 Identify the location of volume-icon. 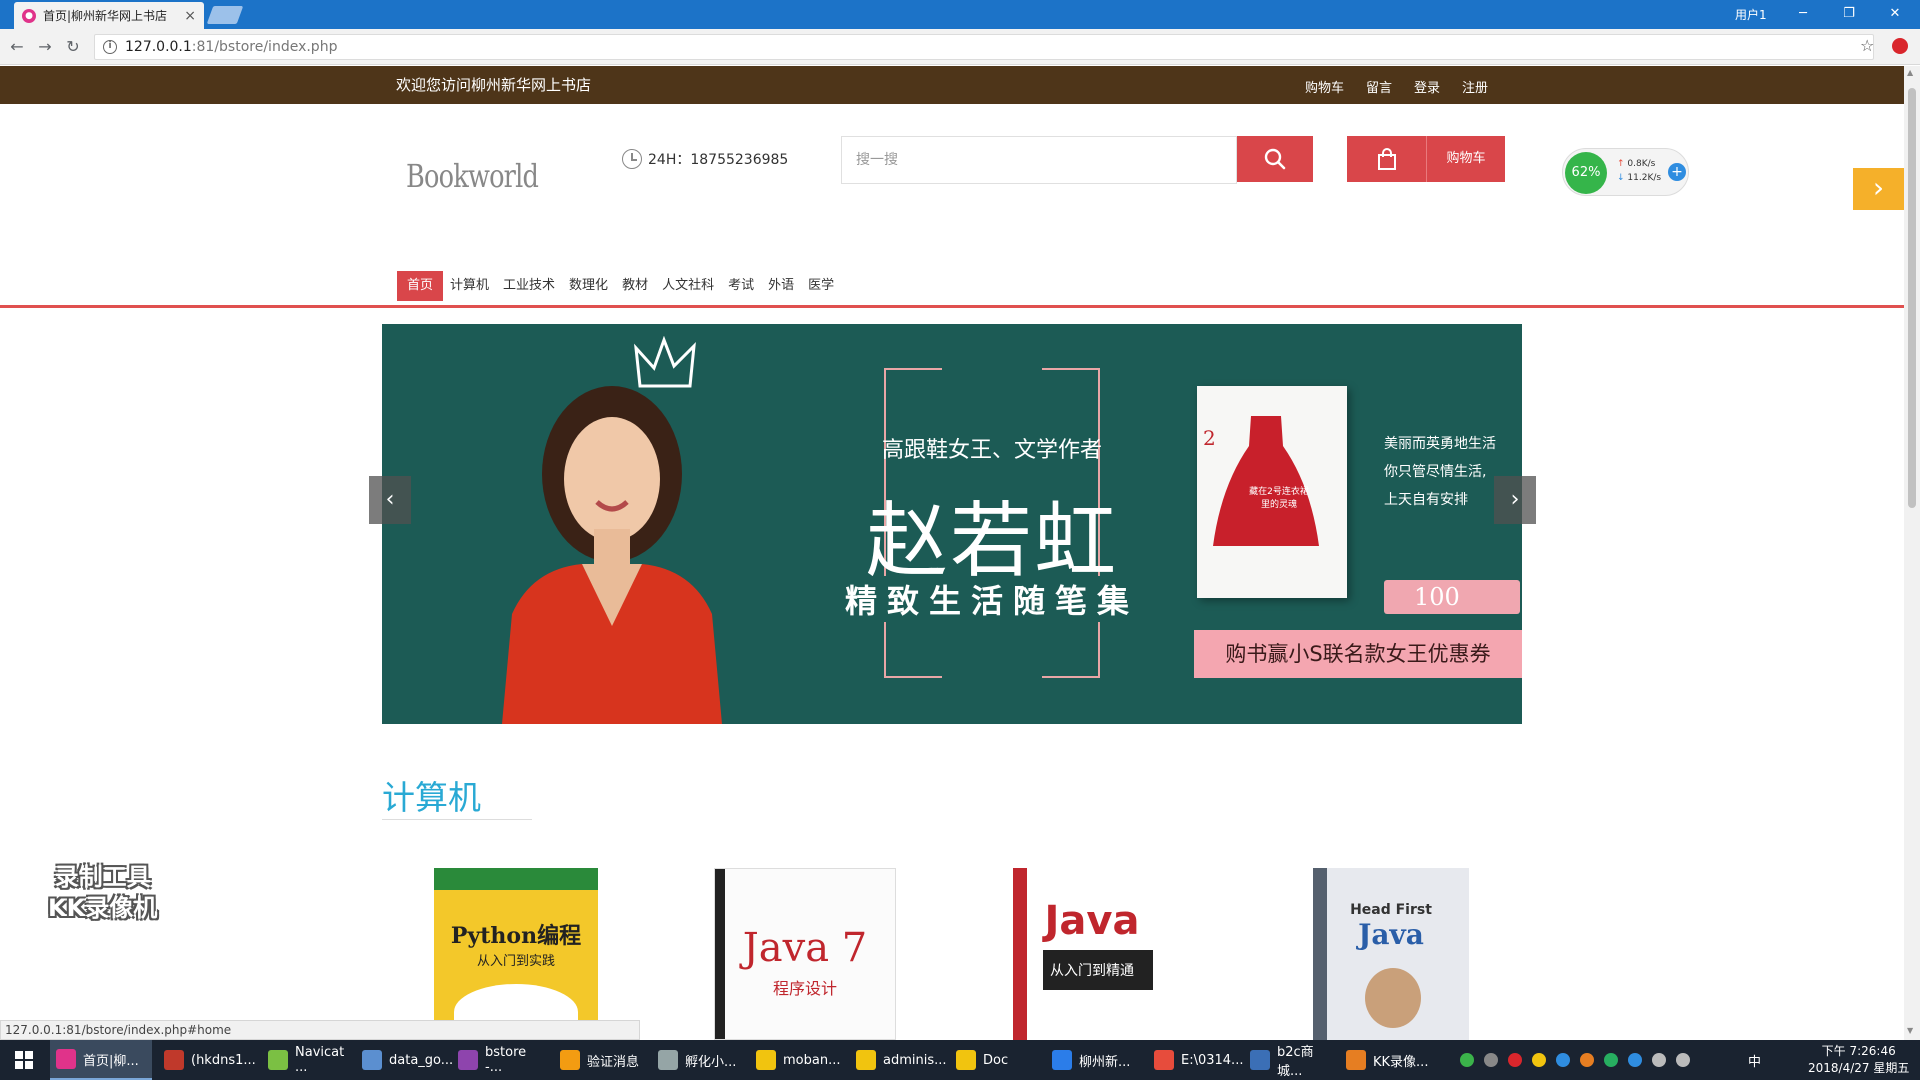
(1659, 1060).